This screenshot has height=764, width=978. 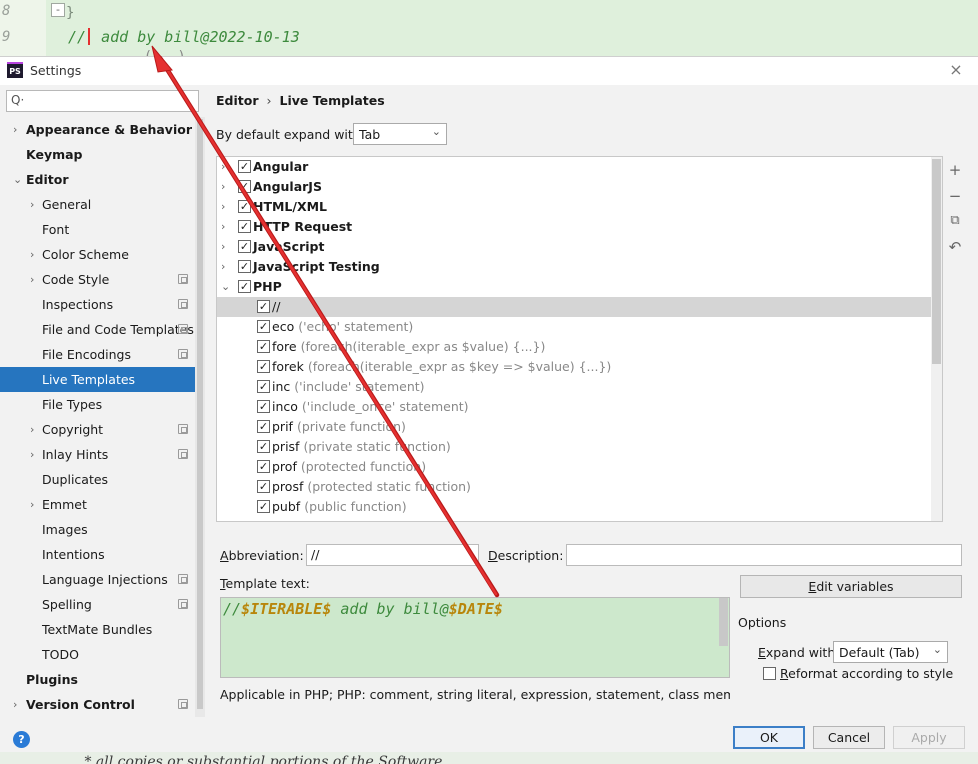 I want to click on sidebar-item-general: › General, so click(x=97, y=204).